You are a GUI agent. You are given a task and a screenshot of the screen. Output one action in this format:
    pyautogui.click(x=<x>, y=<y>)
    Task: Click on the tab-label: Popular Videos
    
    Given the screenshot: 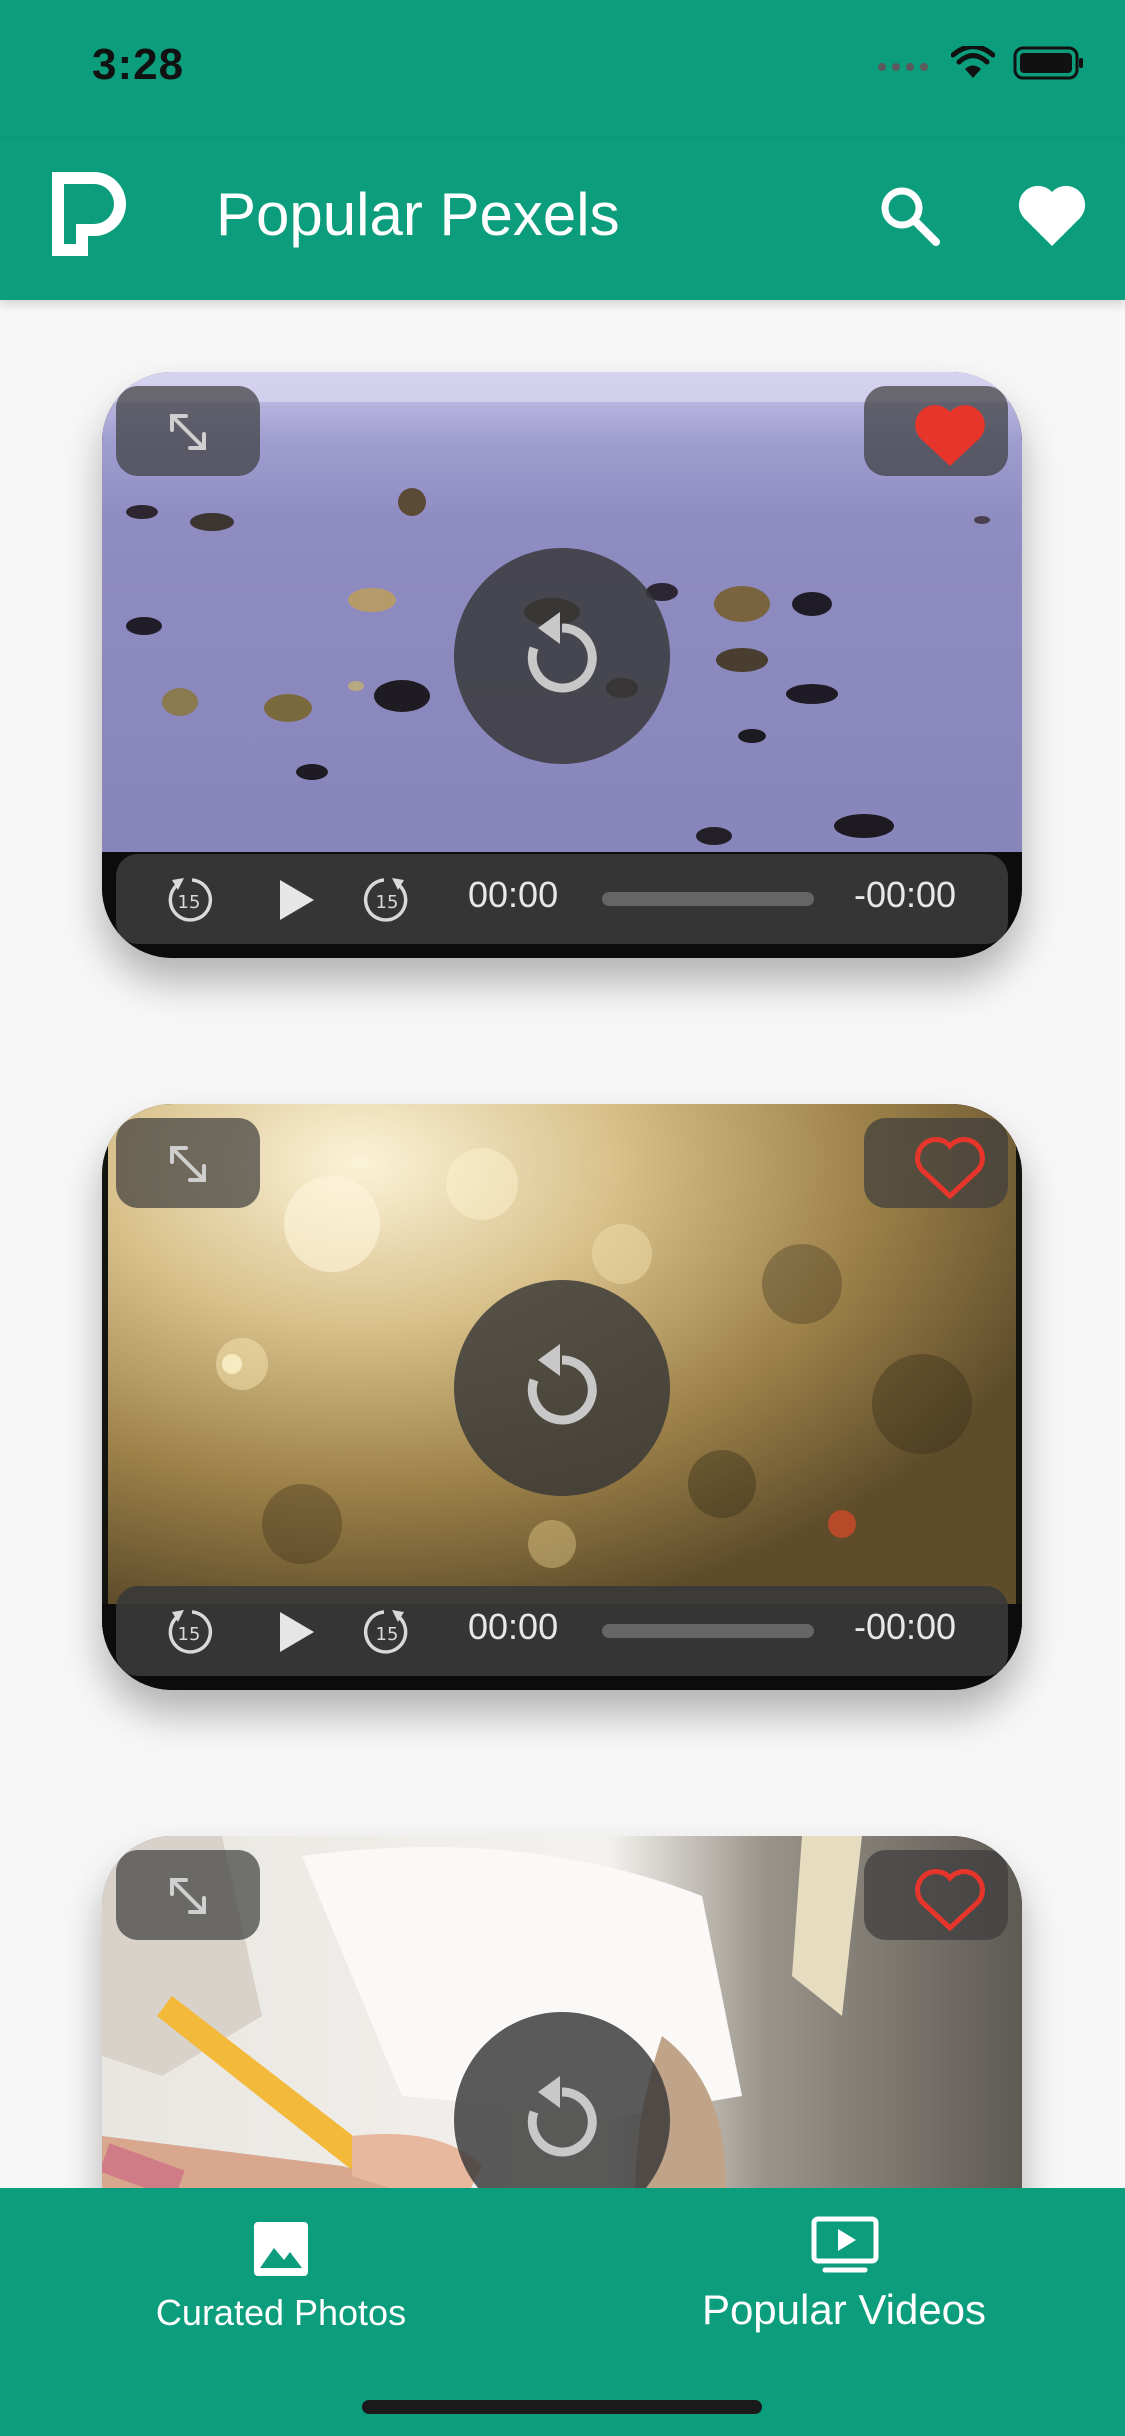 What is the action you would take?
    pyautogui.click(x=844, y=2309)
    